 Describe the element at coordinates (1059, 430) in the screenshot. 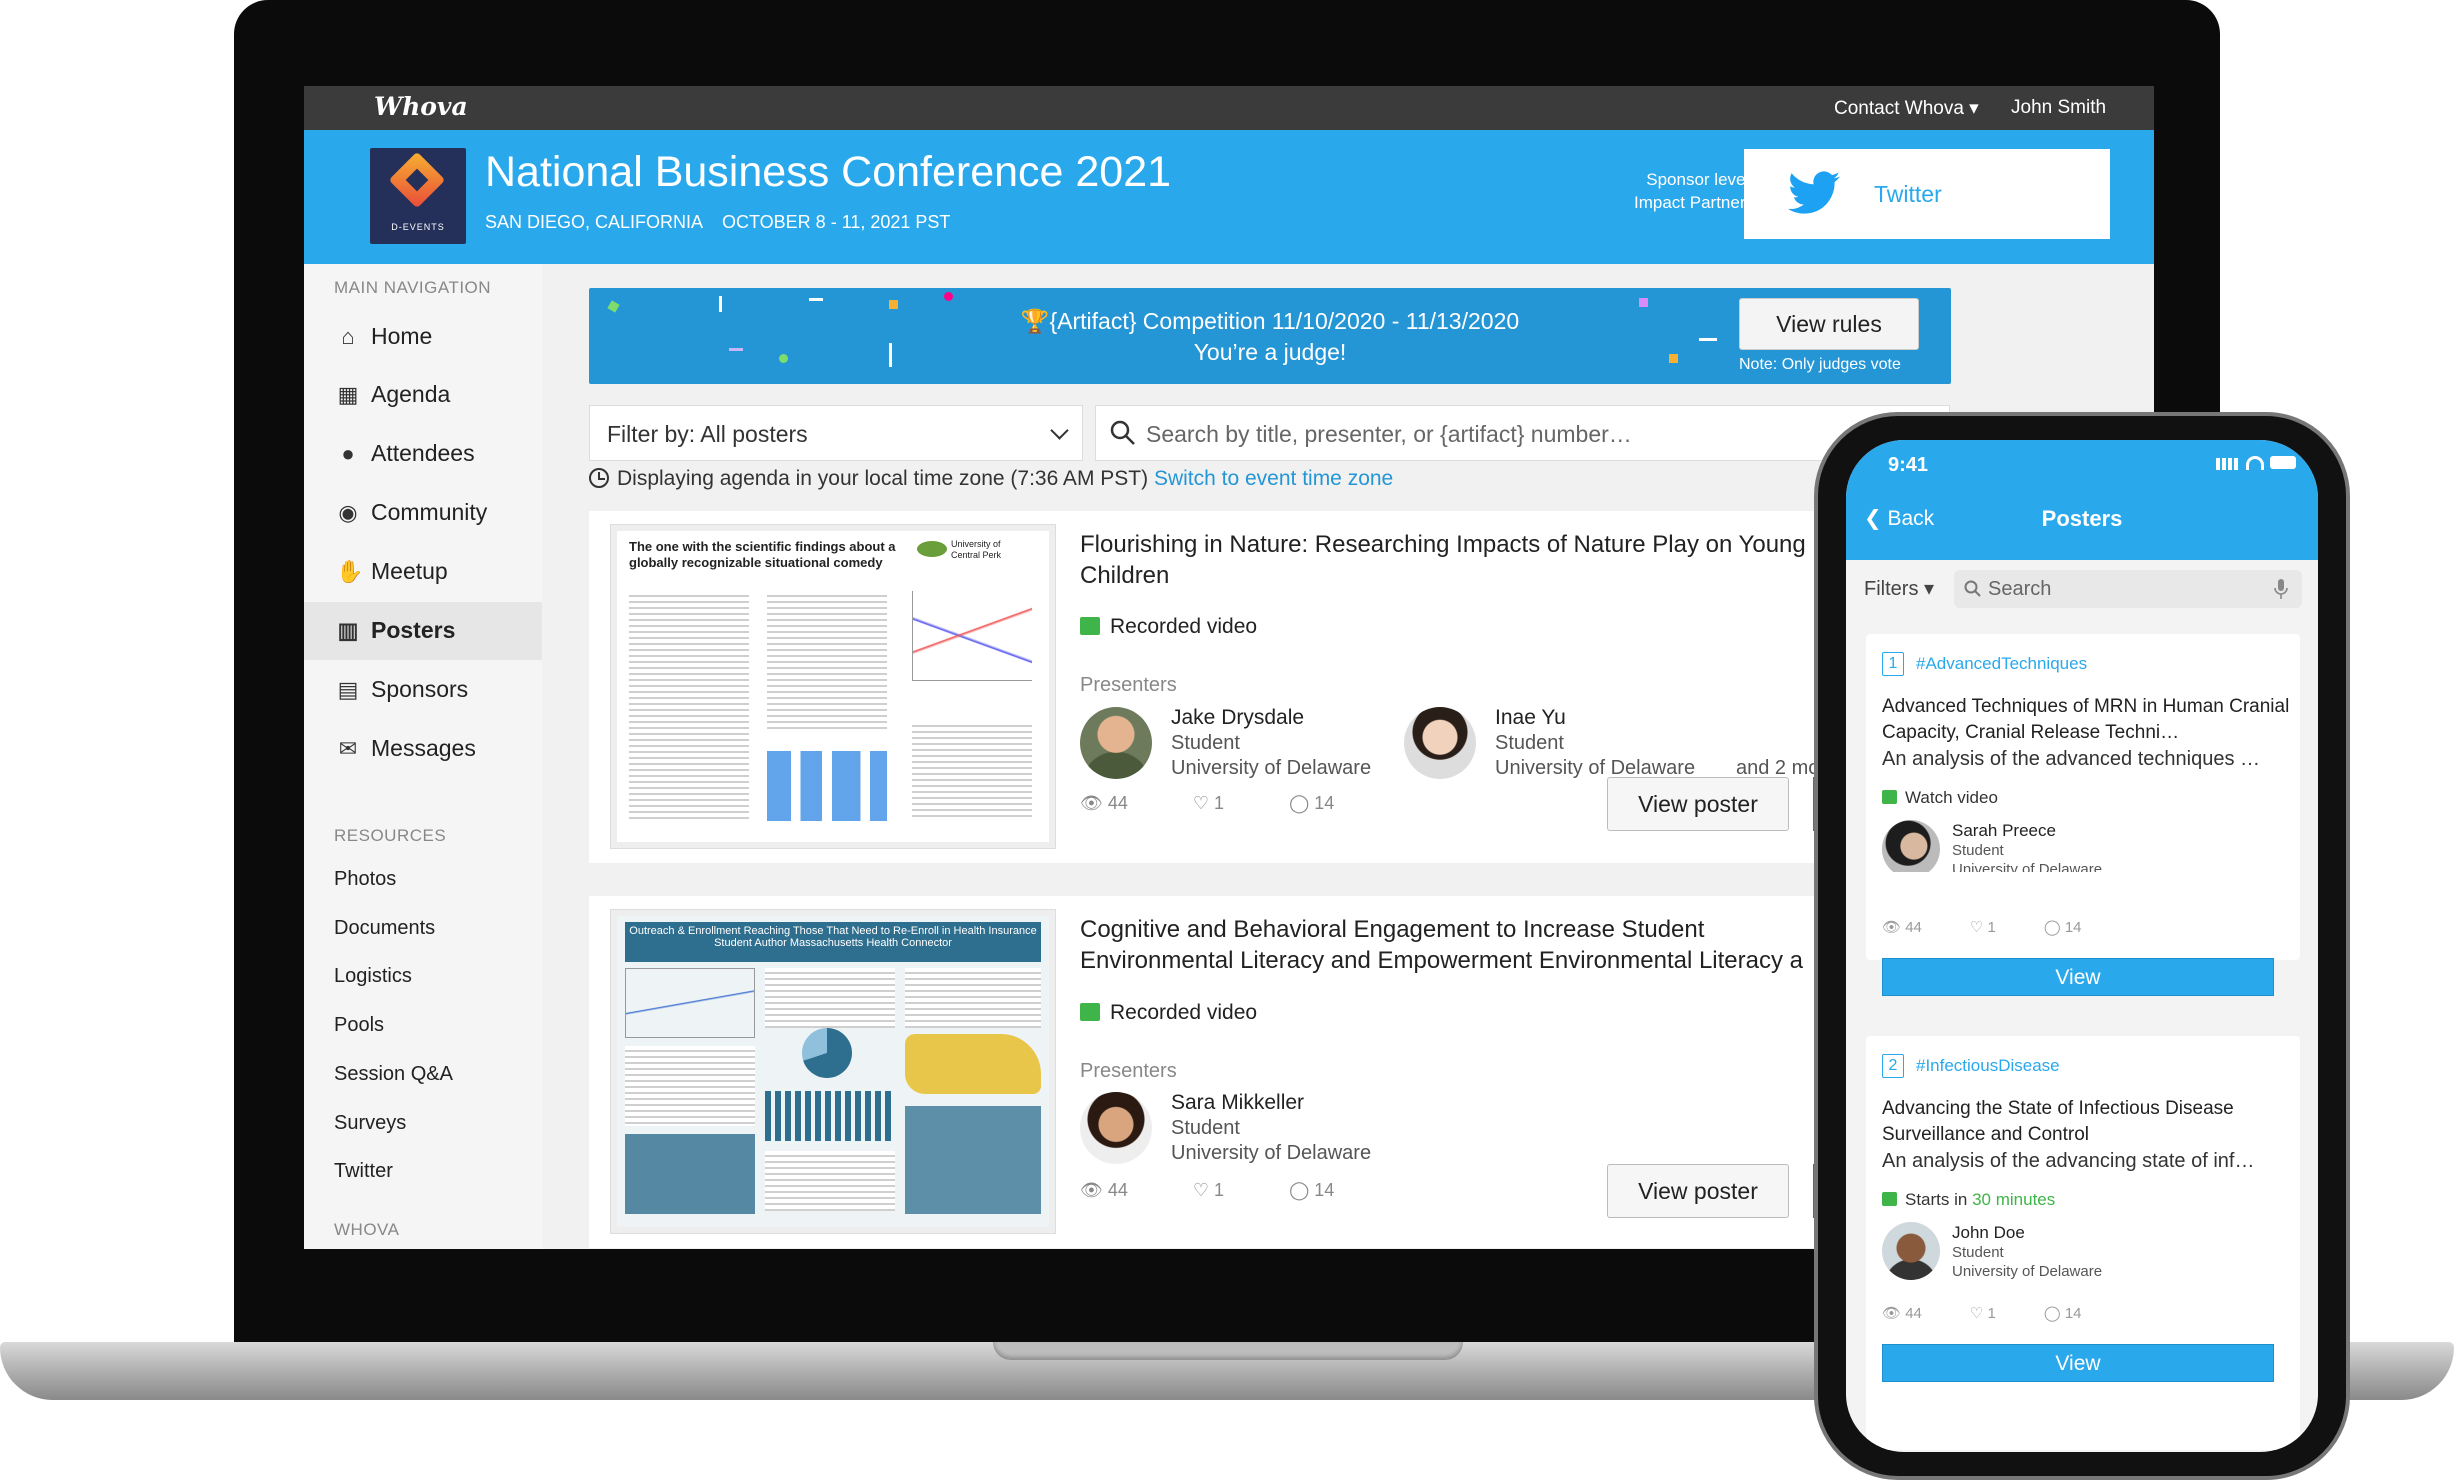

I see `chevron-down-icon` at that location.